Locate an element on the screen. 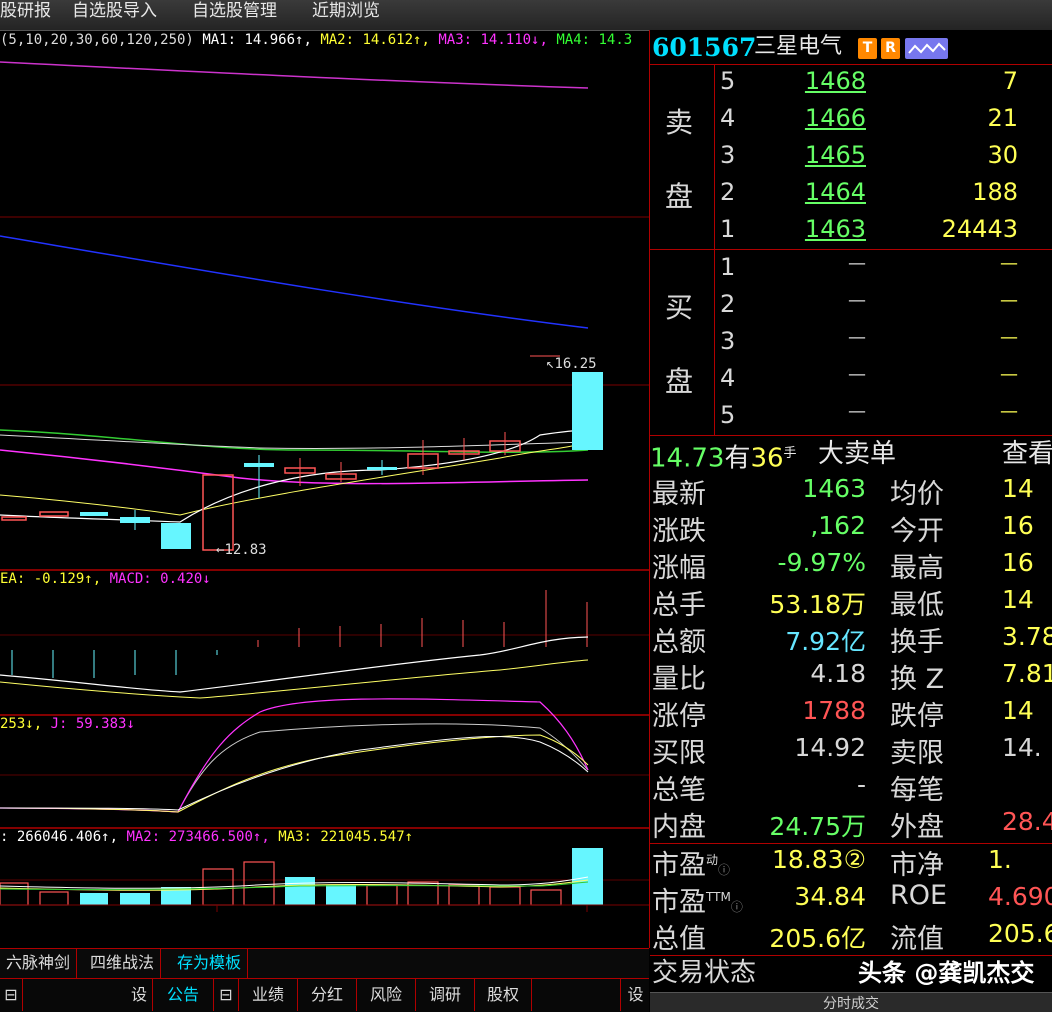 The width and height of the screenshot is (1052, 1012). quote-label-2: 换手 is located at coordinates (917, 642).